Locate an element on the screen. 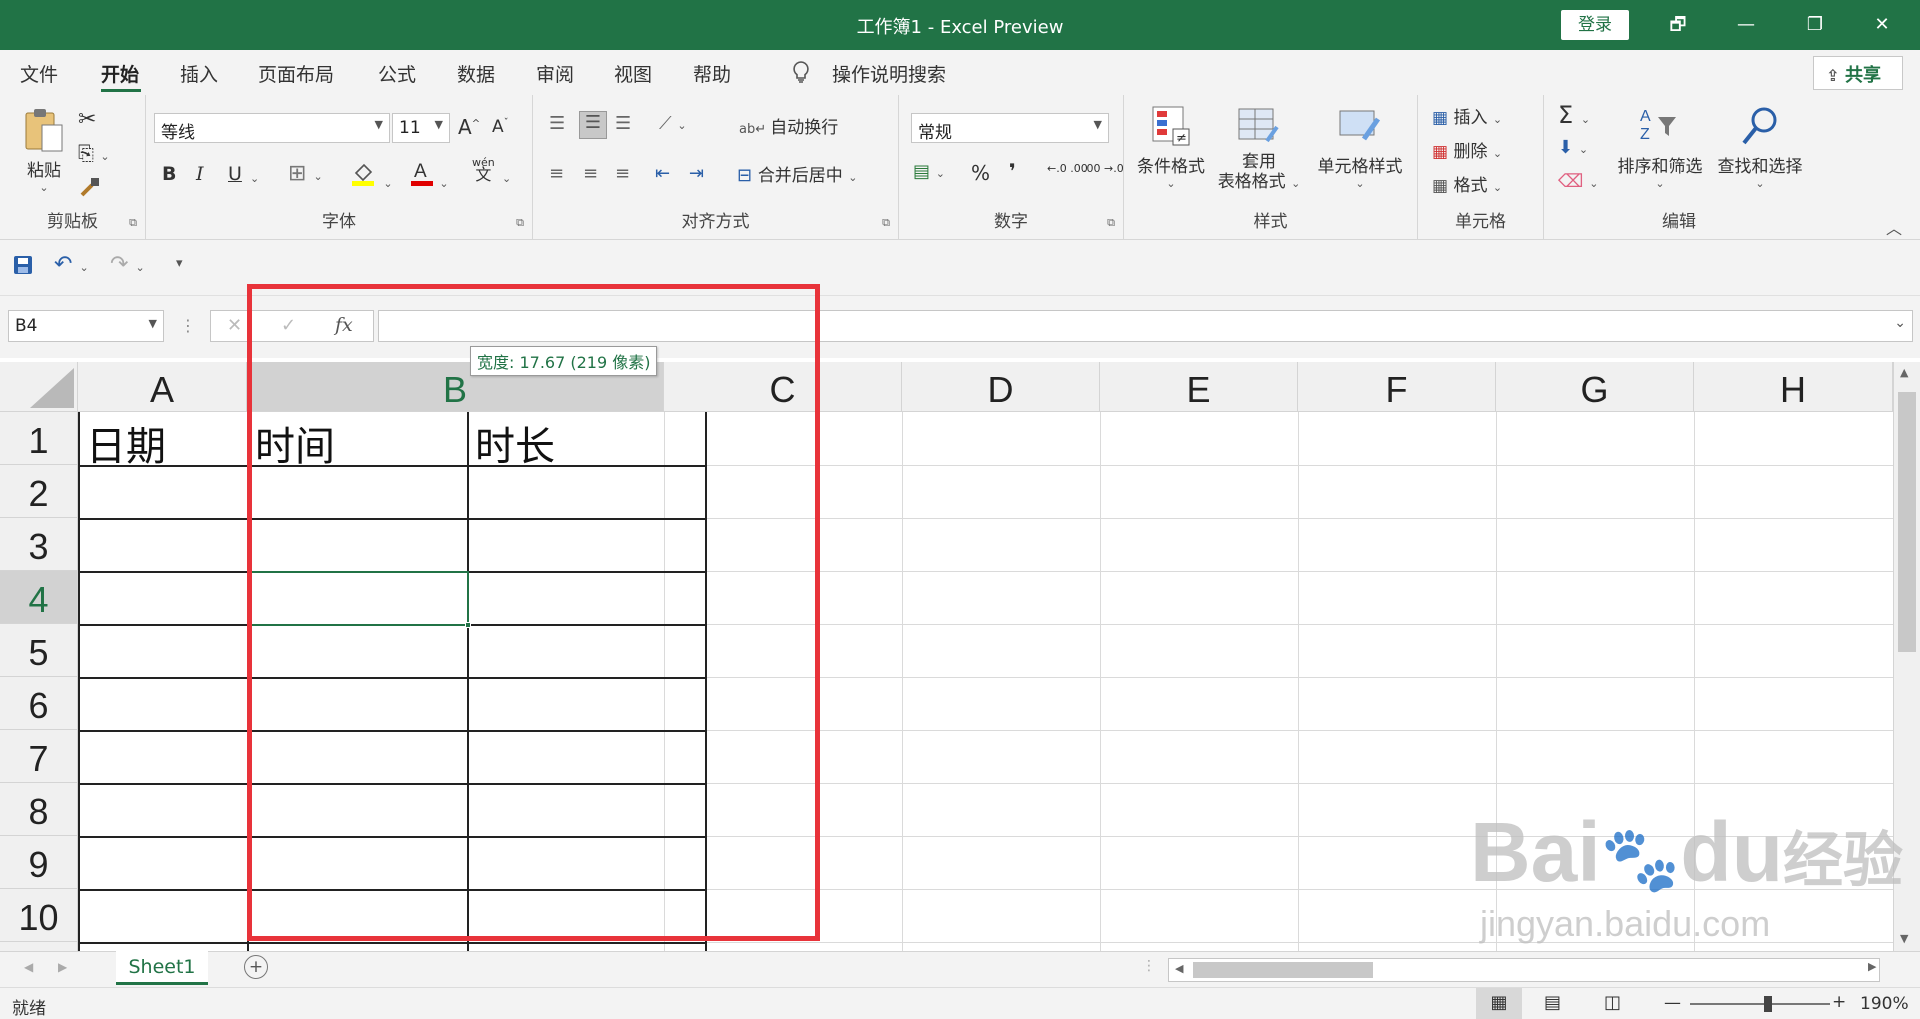 This screenshot has height=1019, width=1920. format-painter-icon is located at coordinates (90, 189).